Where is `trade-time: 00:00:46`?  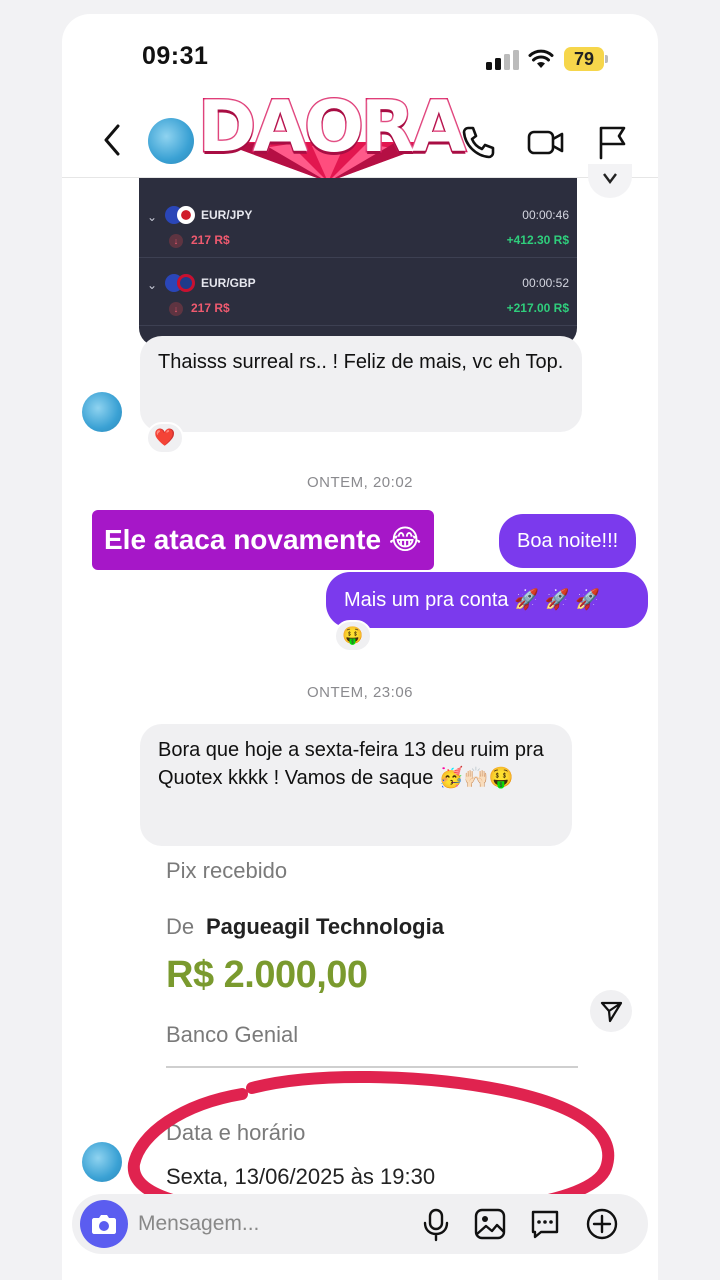 trade-time: 00:00:46 is located at coordinates (545, 215).